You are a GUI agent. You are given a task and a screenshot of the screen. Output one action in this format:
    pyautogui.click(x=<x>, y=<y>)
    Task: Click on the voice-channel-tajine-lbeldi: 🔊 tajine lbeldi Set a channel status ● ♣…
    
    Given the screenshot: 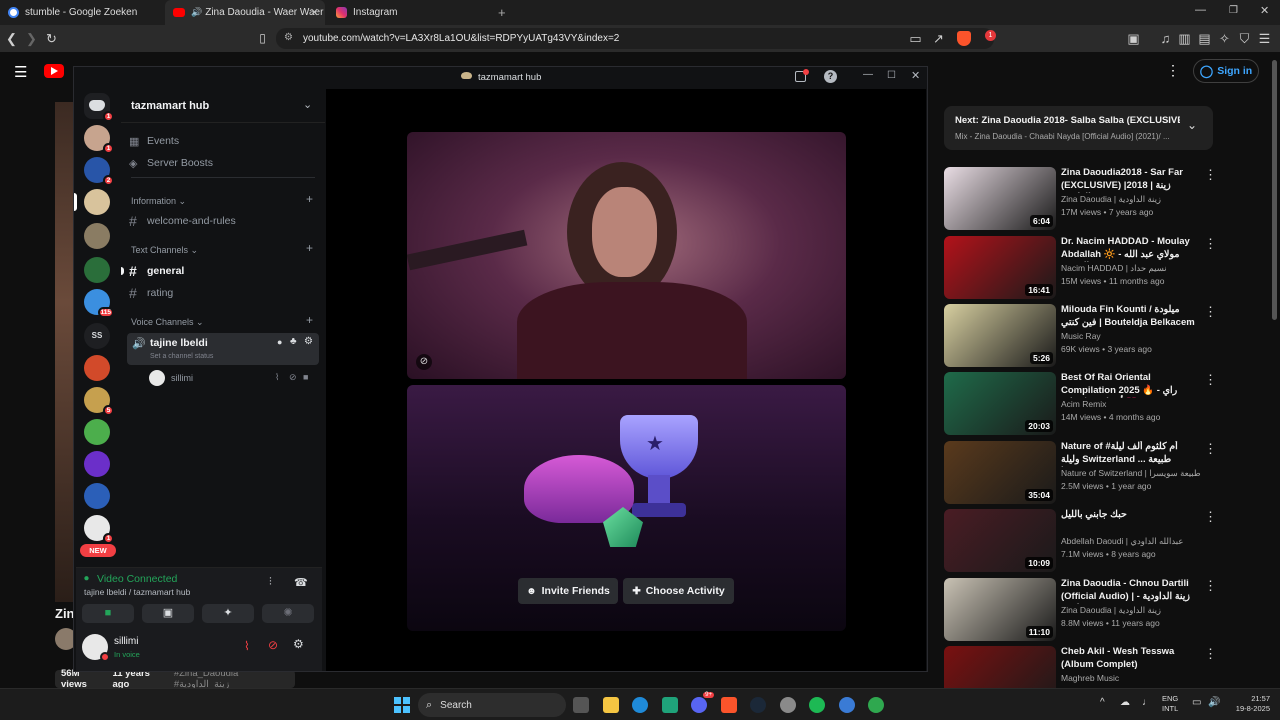 What is the action you would take?
    pyautogui.click(x=223, y=349)
    